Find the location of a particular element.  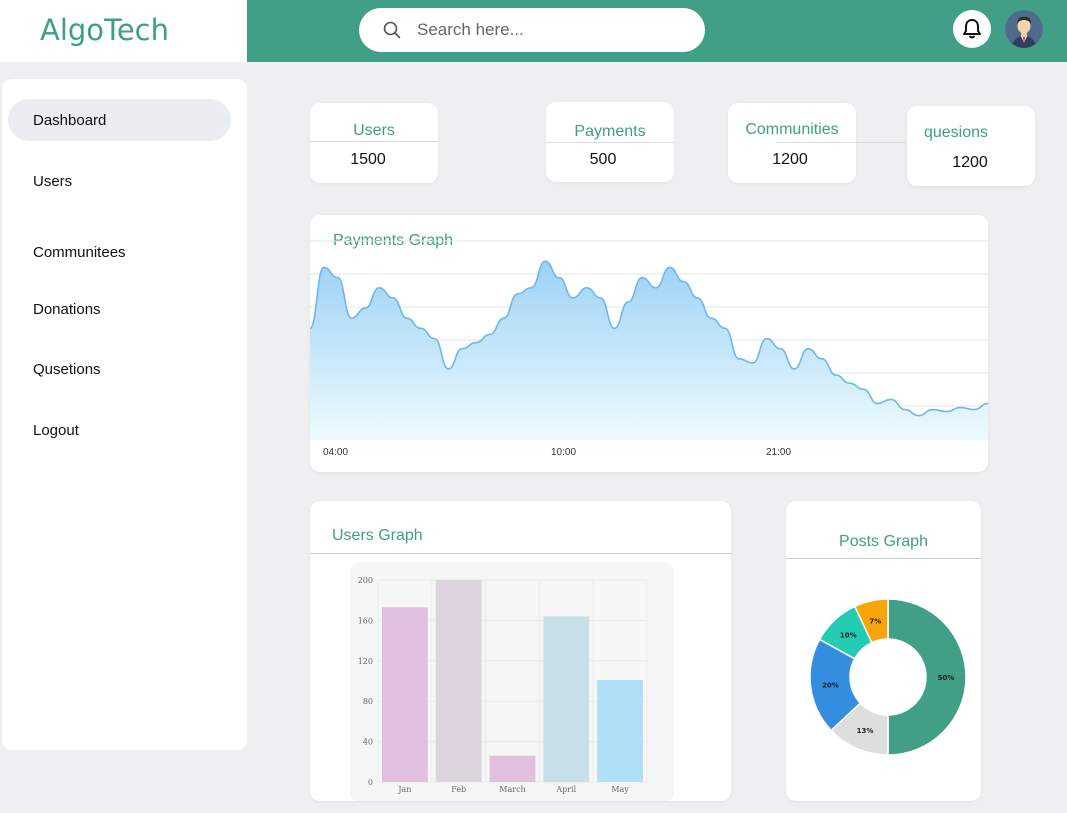

y-tick-label: 0 is located at coordinates (370, 782).